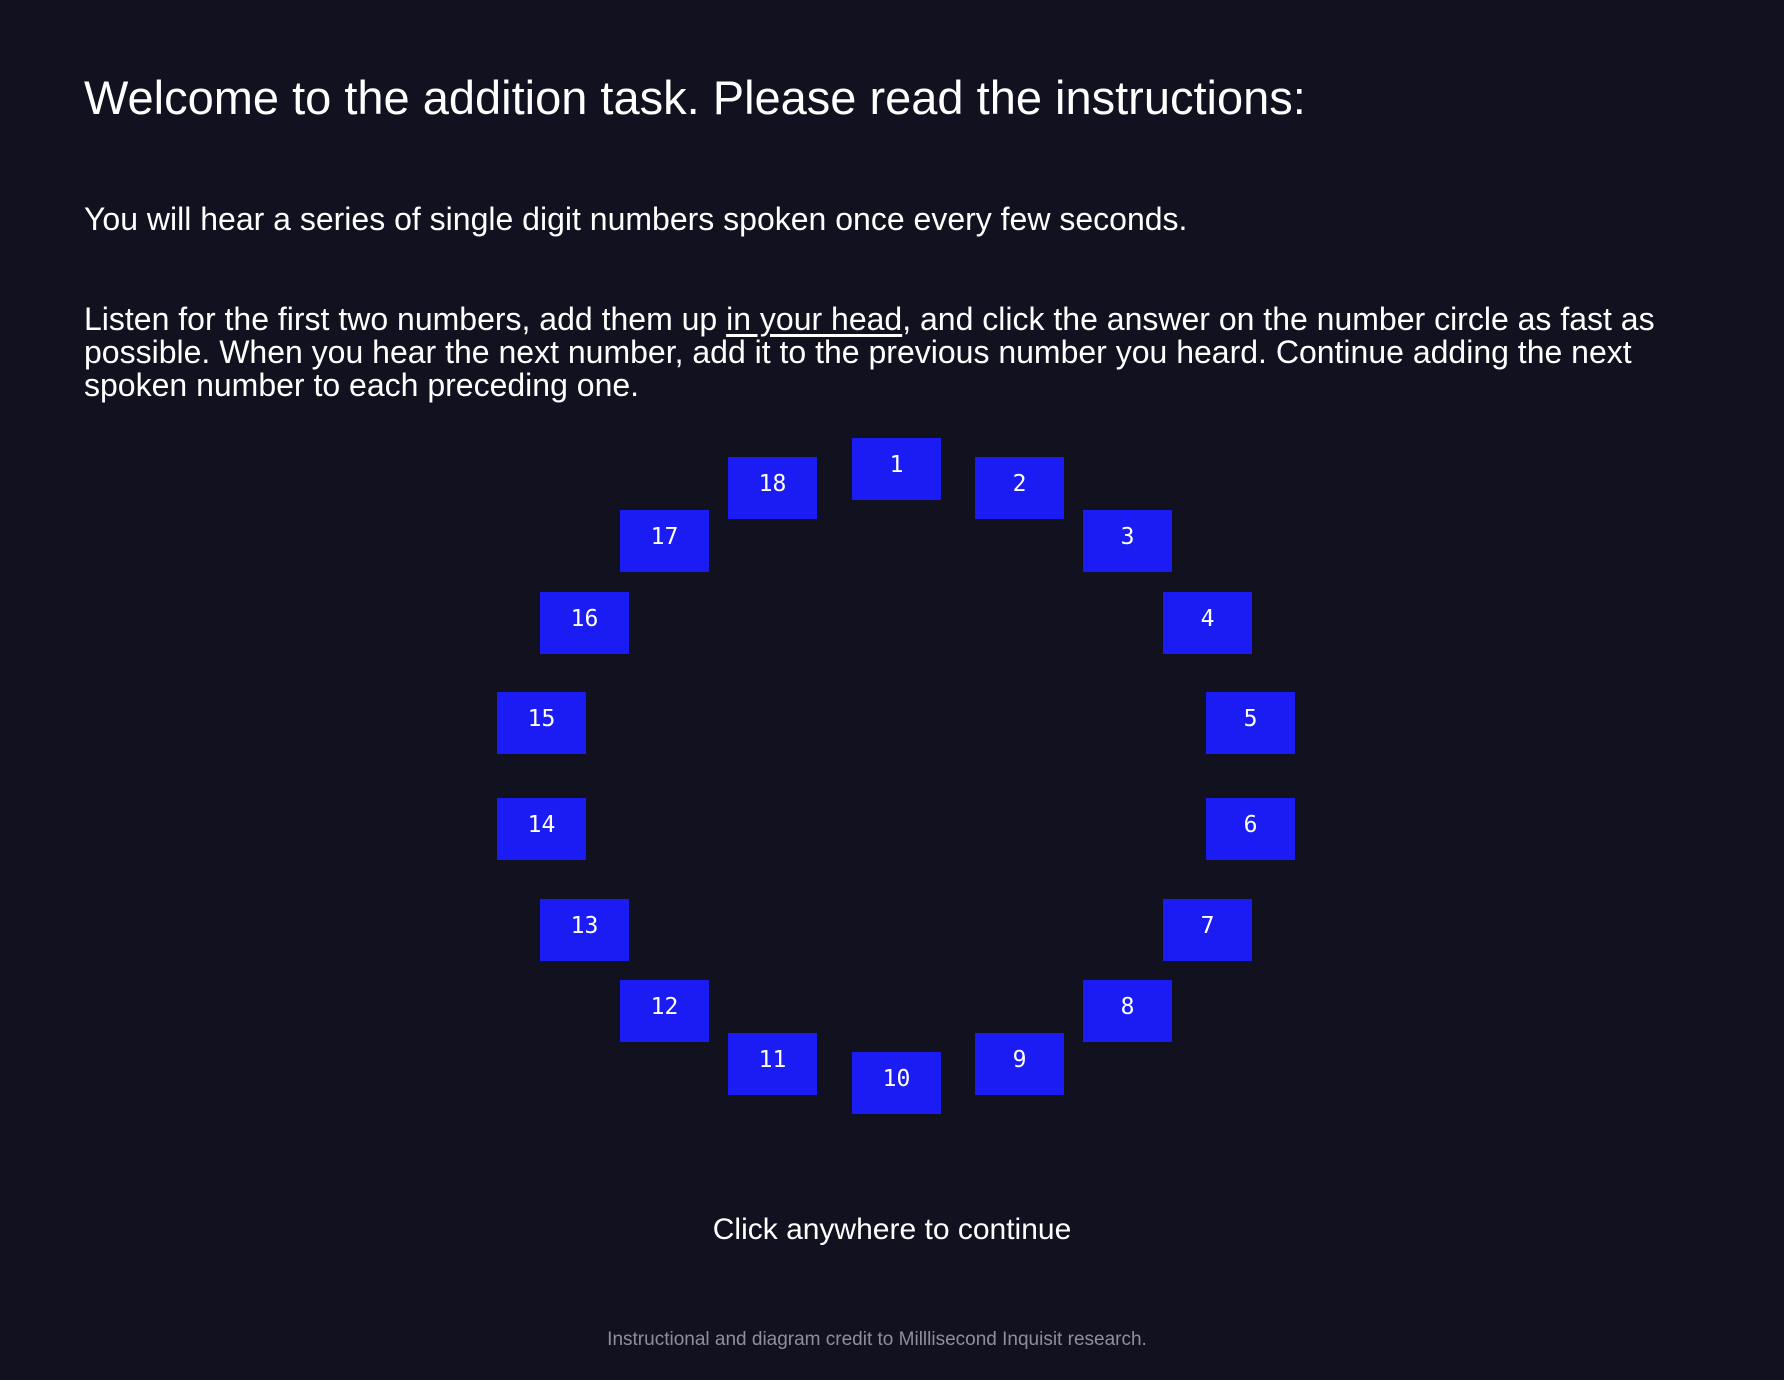 Image resolution: width=1784 pixels, height=1380 pixels. Describe the element at coordinates (1207, 623) in the screenshot. I see `number-box-4: 4` at that location.